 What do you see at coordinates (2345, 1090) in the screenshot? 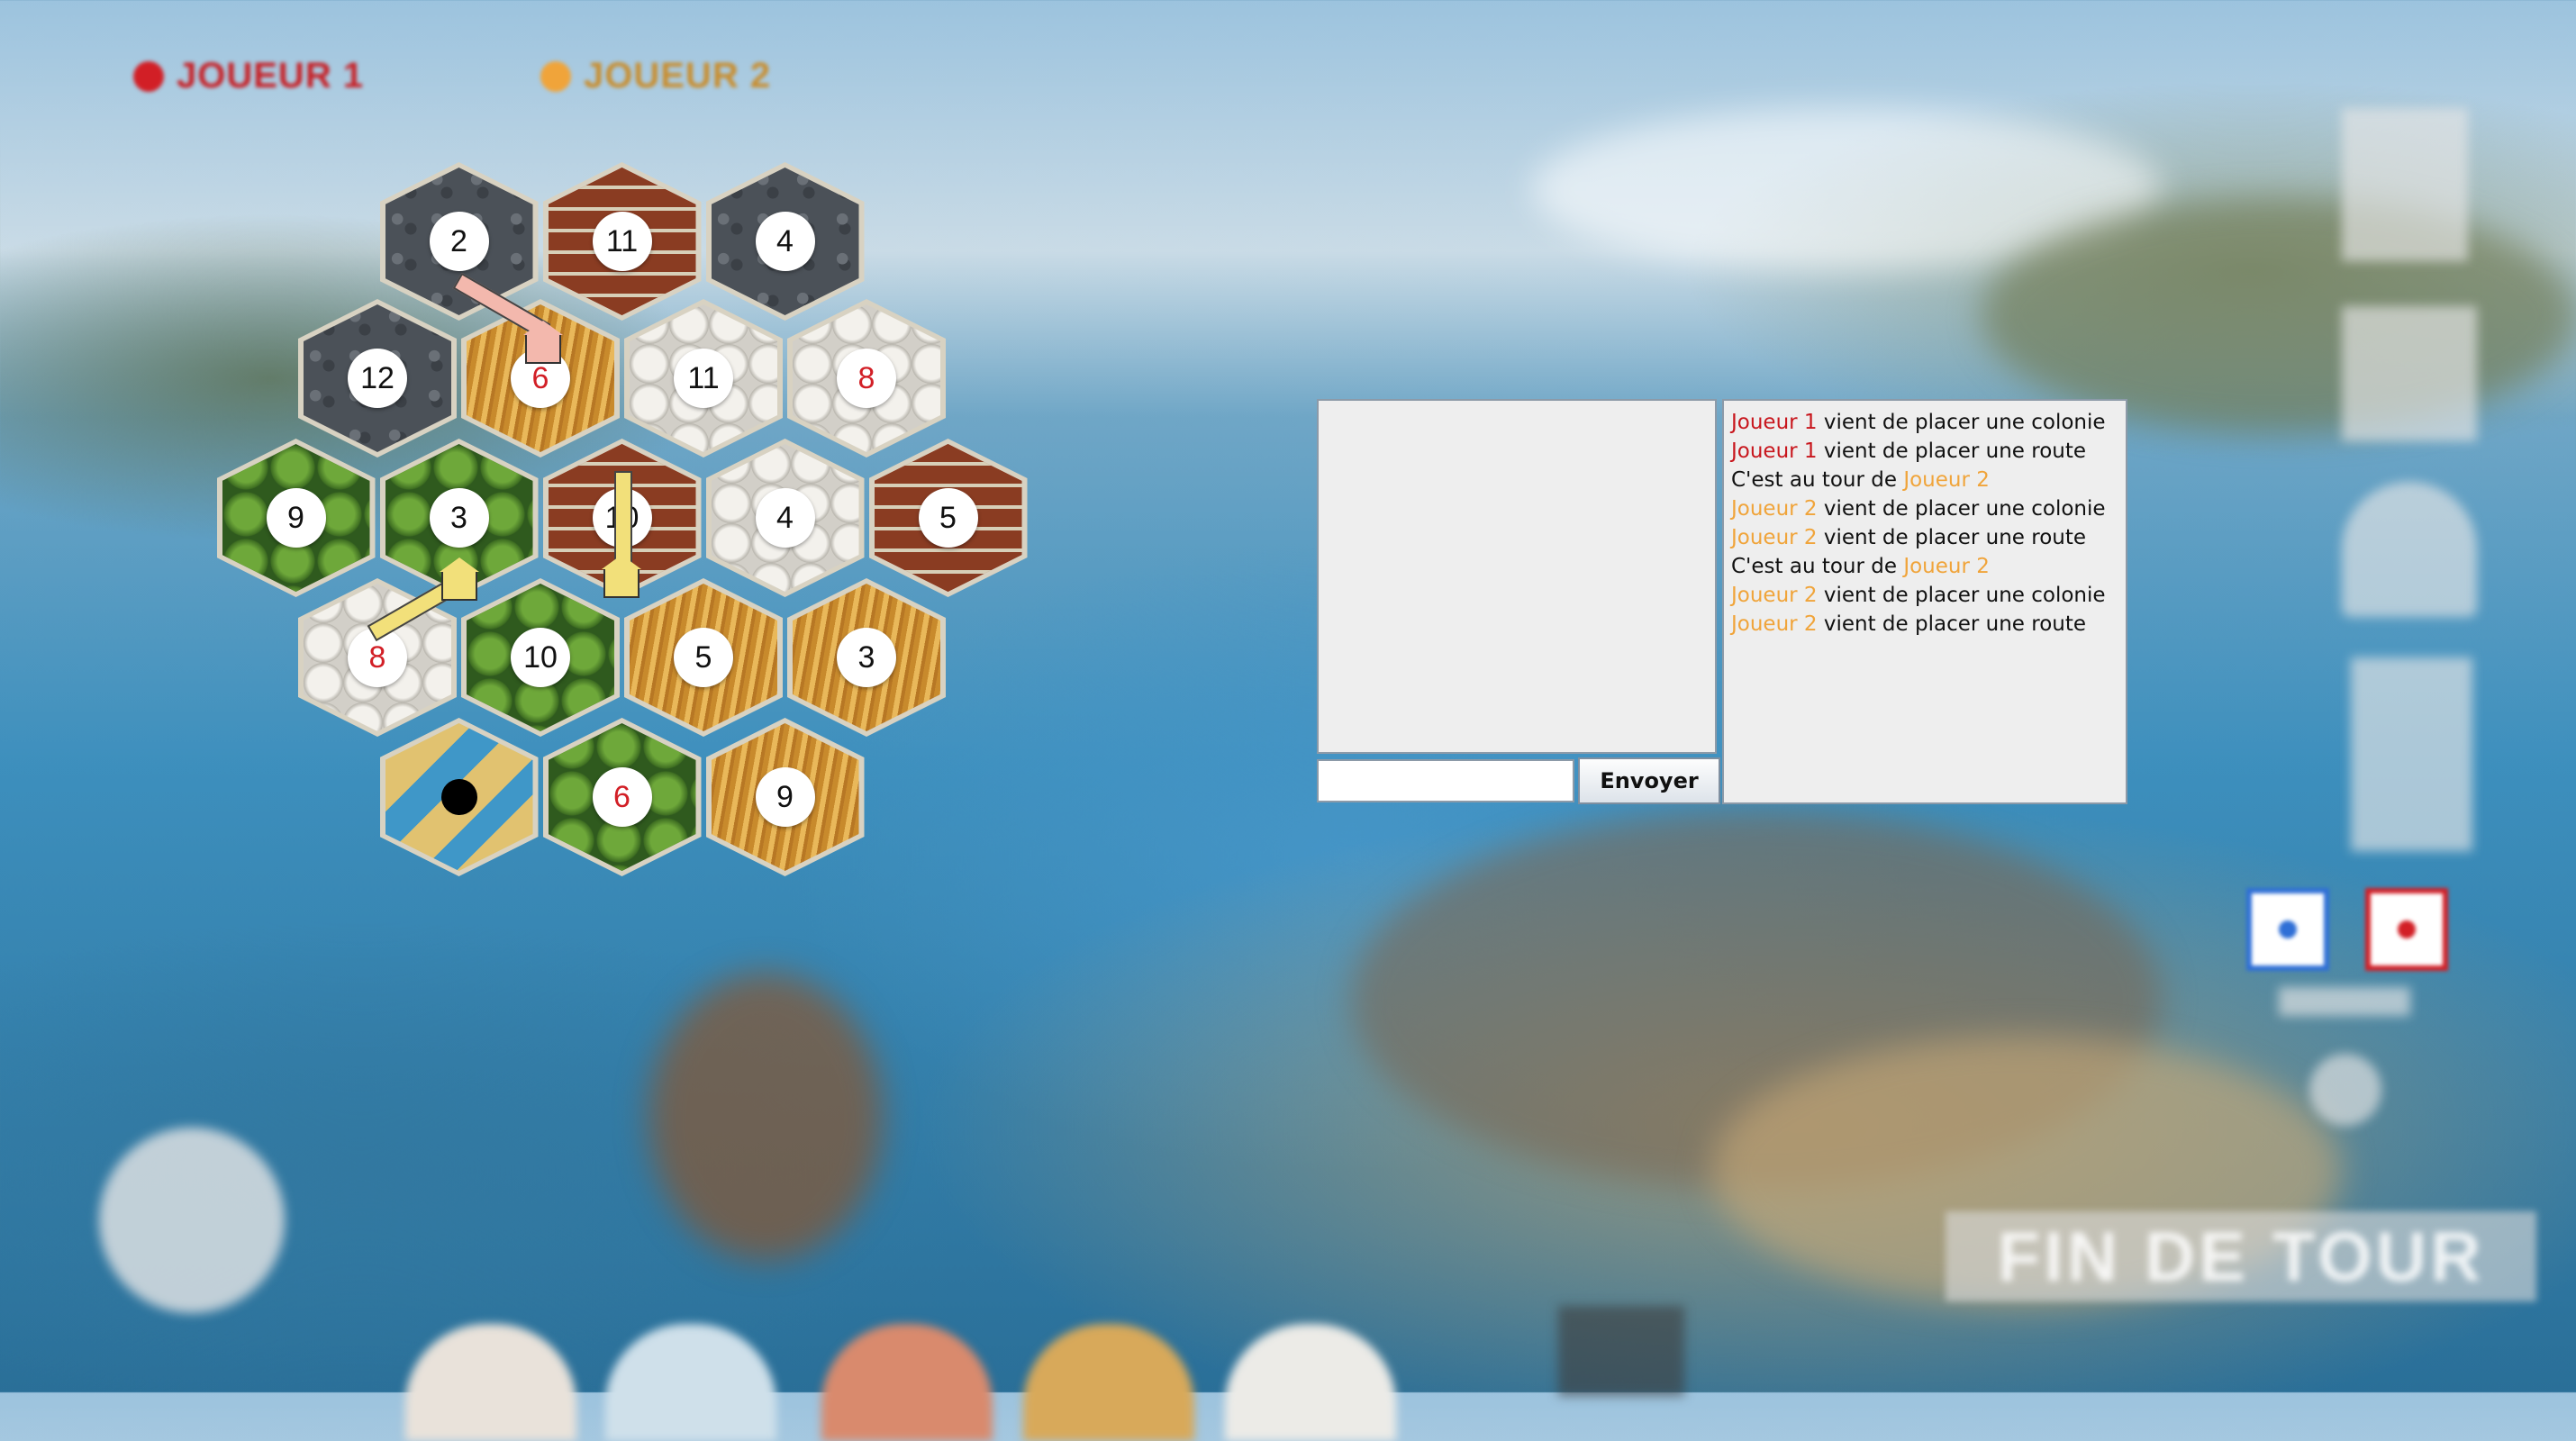
I see `shield-icon` at bounding box center [2345, 1090].